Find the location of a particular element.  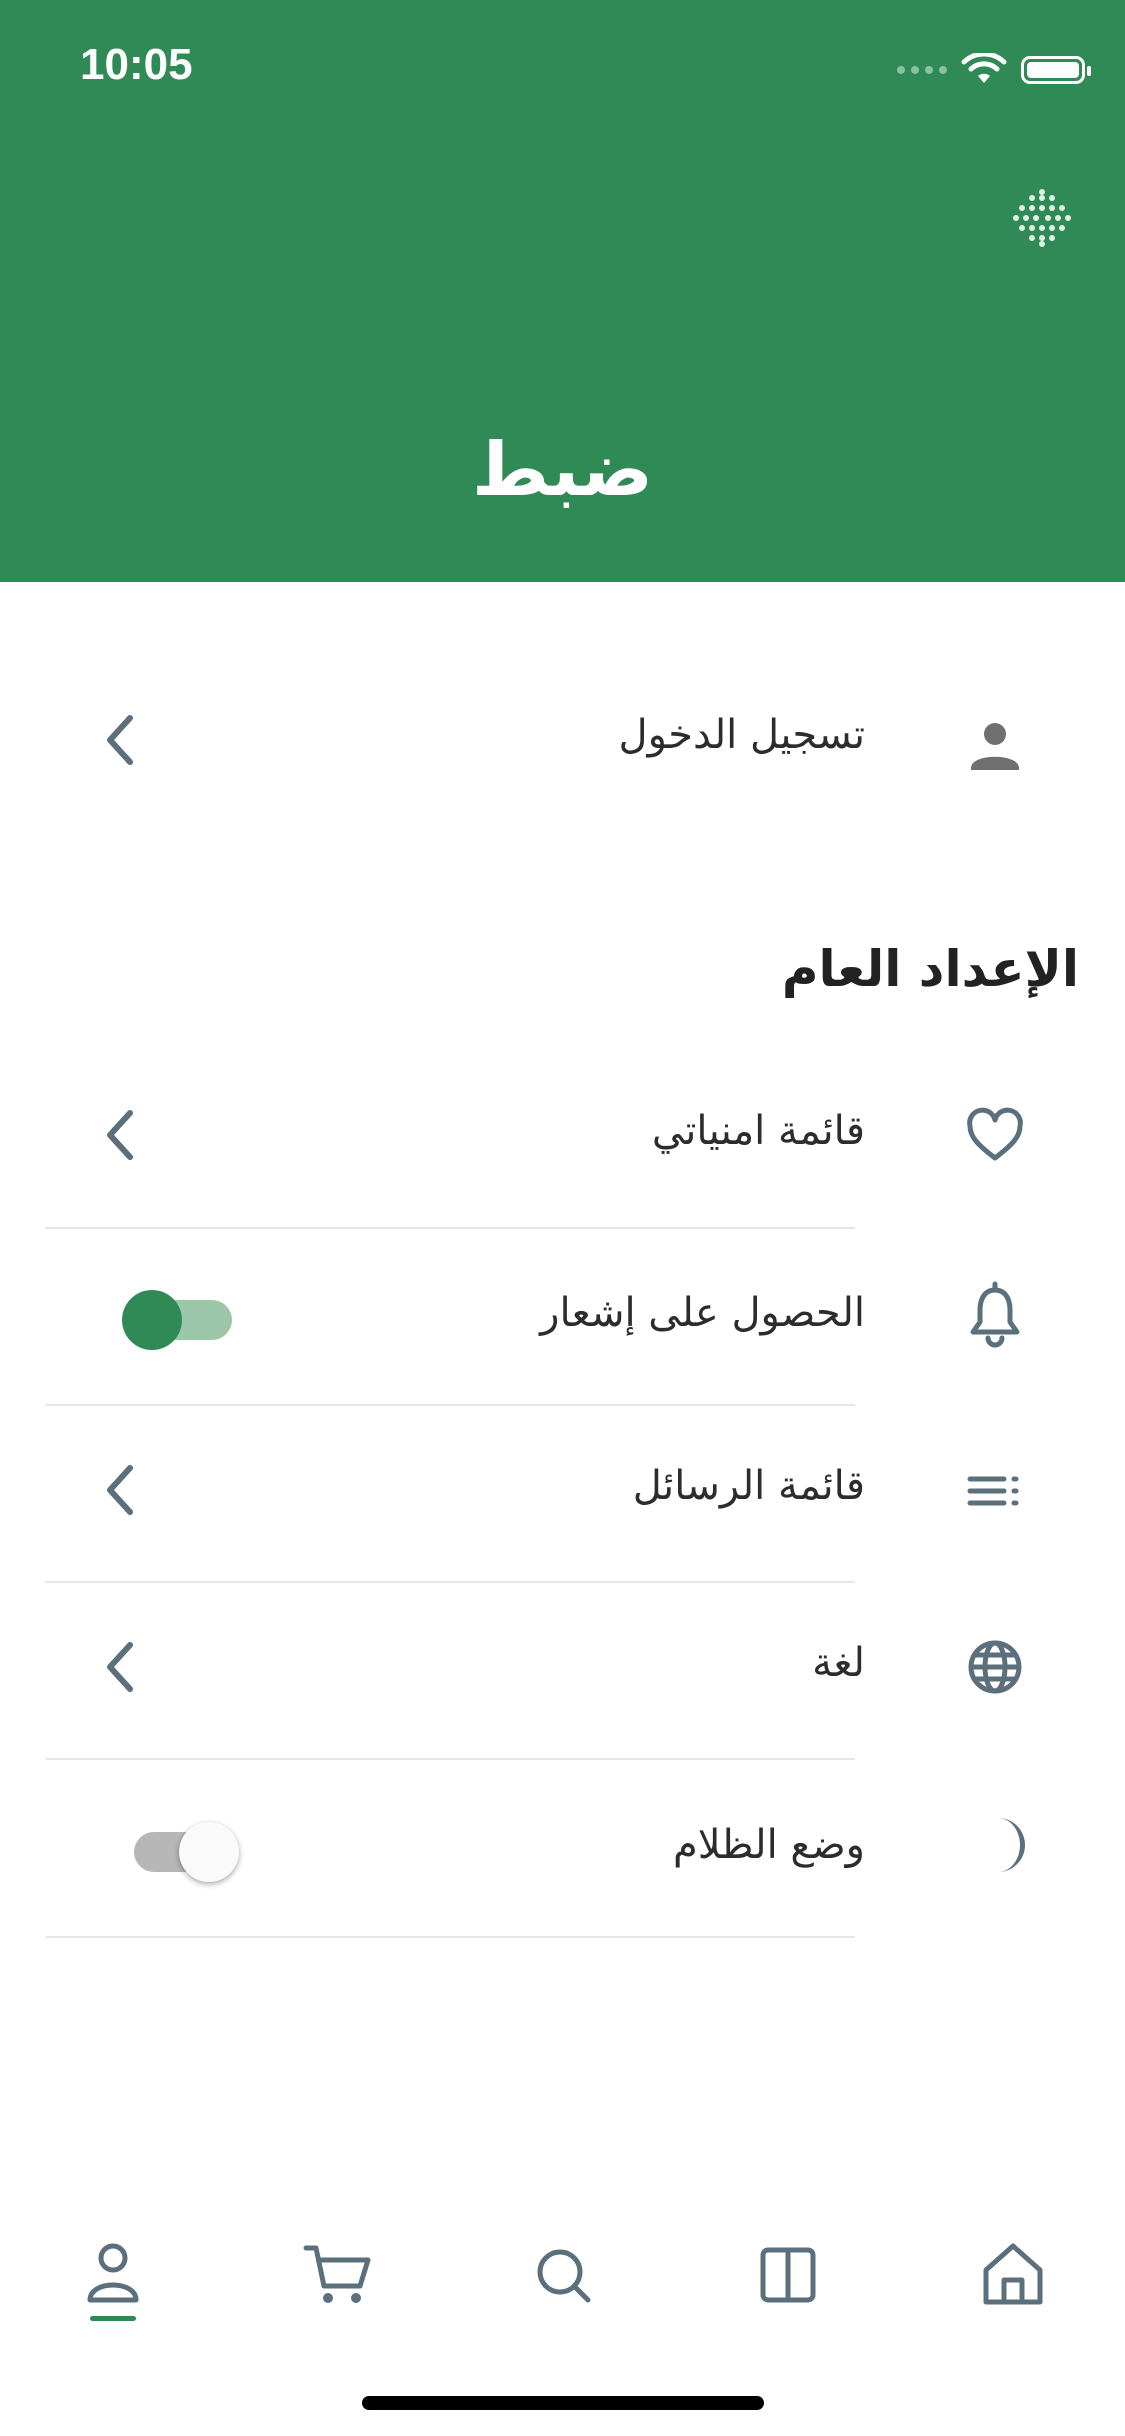

grid-dots-logo-icon is located at coordinates (1042, 218).